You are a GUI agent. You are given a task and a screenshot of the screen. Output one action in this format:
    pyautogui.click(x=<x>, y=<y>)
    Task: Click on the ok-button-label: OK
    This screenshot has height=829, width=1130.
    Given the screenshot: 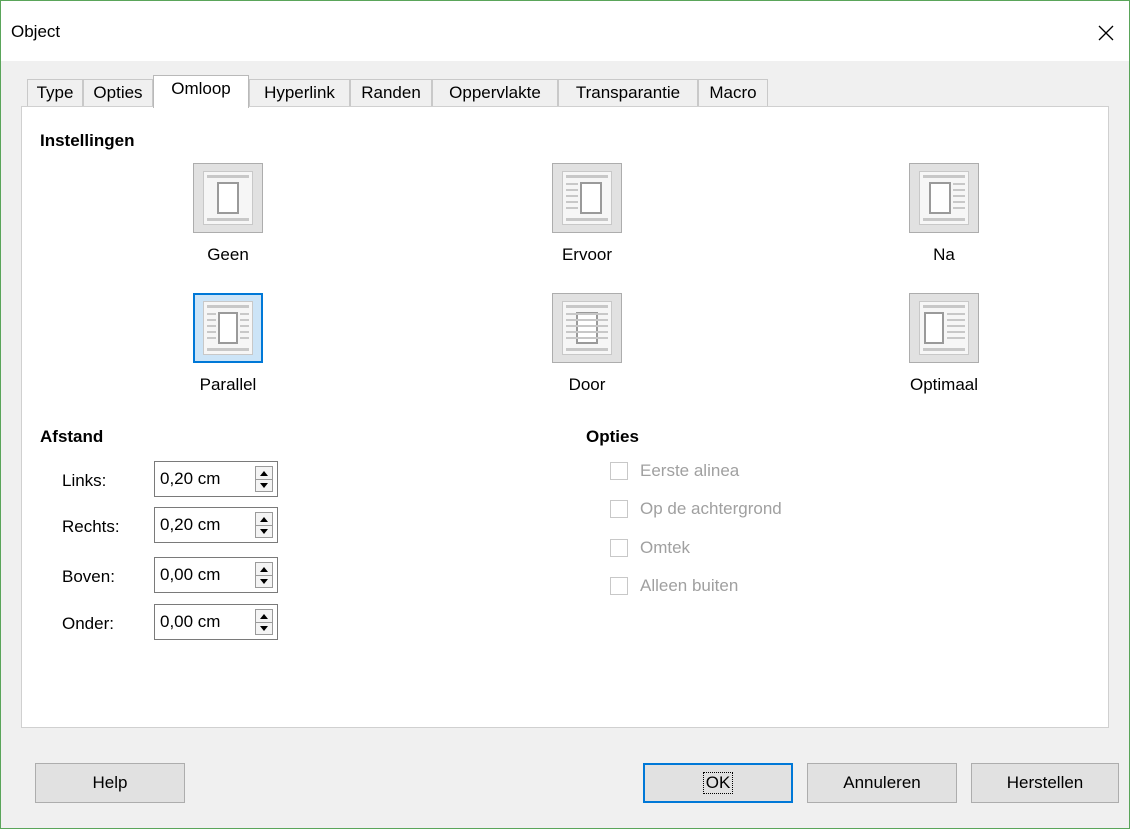 What is the action you would take?
    pyautogui.click(x=718, y=783)
    